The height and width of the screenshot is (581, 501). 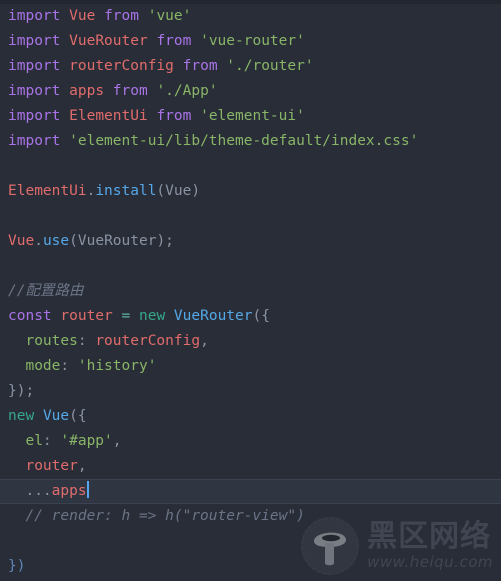 I want to click on code-line: routes: routerConfig,, so click(x=250, y=341).